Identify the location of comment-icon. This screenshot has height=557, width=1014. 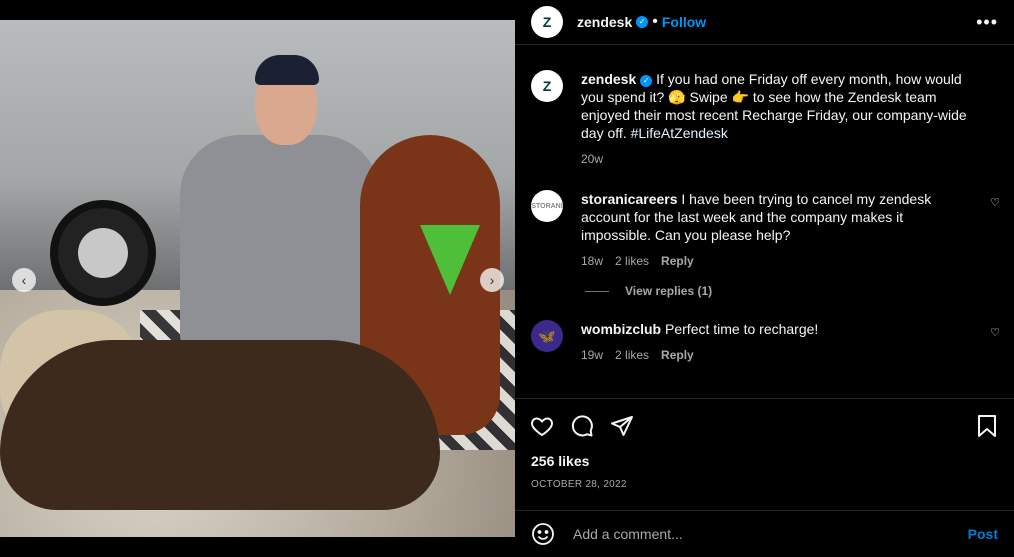
(582, 426).